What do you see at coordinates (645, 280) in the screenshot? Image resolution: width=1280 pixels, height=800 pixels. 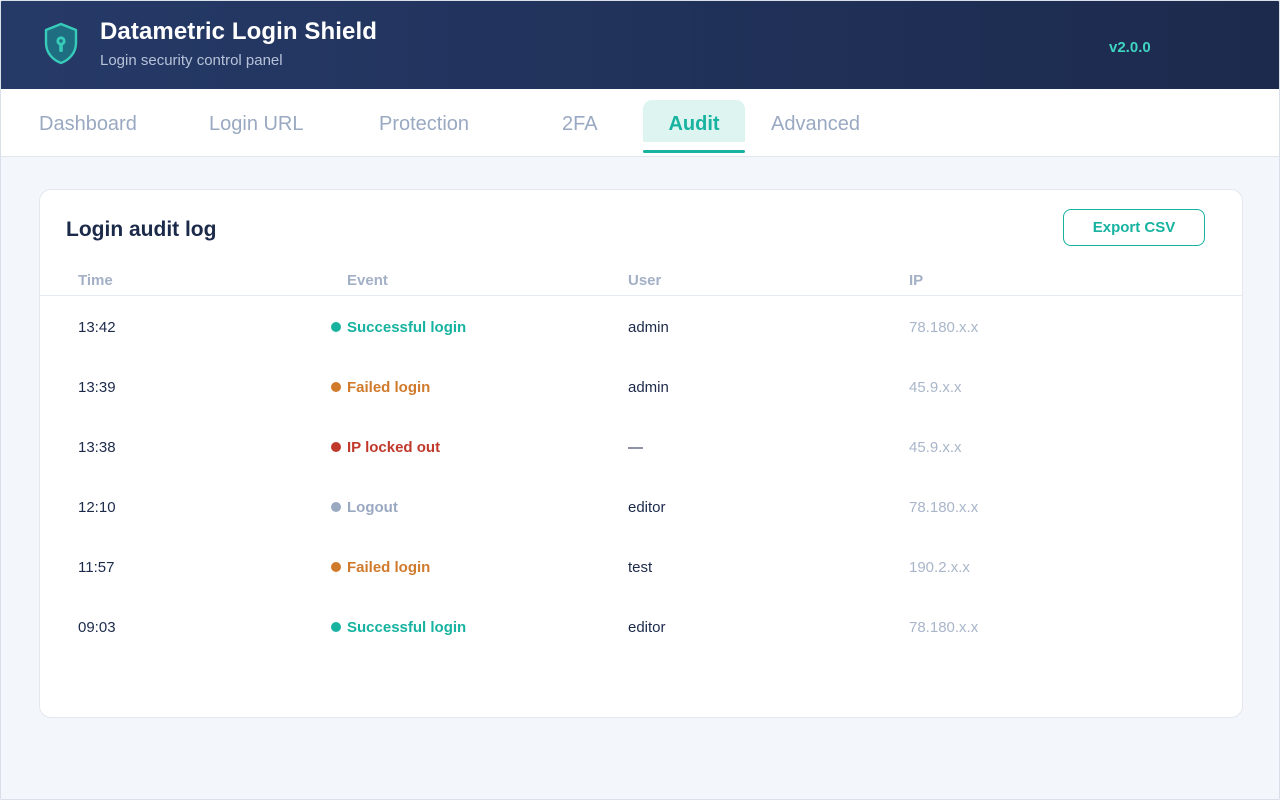 I see `column-header-user: User` at bounding box center [645, 280].